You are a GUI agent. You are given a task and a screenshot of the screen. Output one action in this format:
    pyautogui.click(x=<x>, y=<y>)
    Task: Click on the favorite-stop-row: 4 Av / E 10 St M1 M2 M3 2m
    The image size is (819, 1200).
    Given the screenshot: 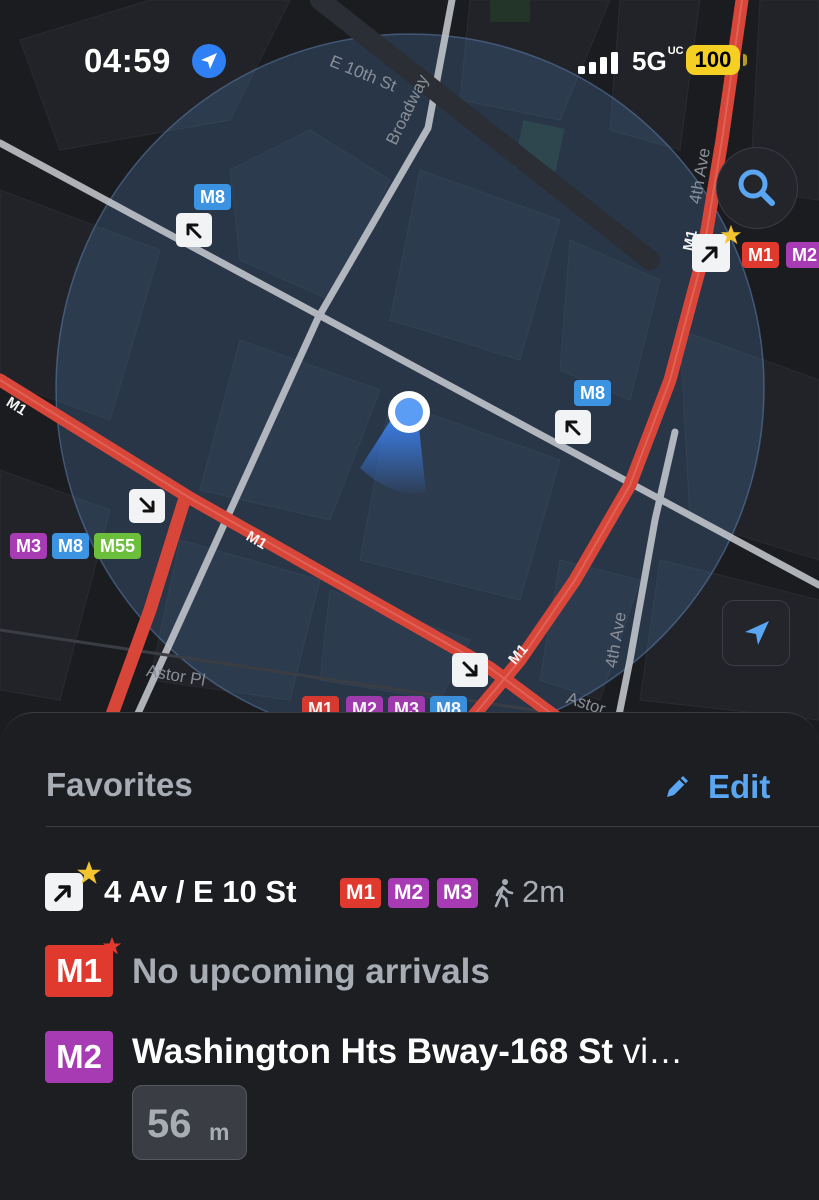 What is the action you would take?
    pyautogui.click(x=424, y=890)
    